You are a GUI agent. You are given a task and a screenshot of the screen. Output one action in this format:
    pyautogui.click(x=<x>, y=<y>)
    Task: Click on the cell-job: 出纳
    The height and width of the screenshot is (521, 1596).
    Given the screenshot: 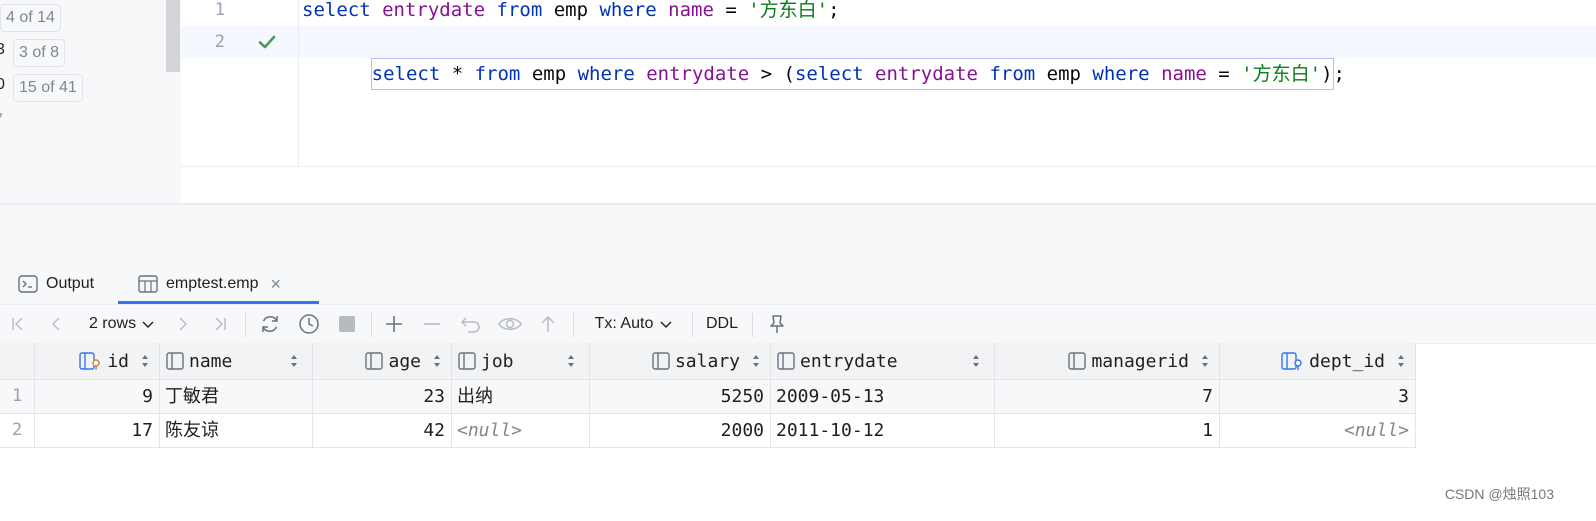 What is the action you would take?
    pyautogui.click(x=521, y=396)
    